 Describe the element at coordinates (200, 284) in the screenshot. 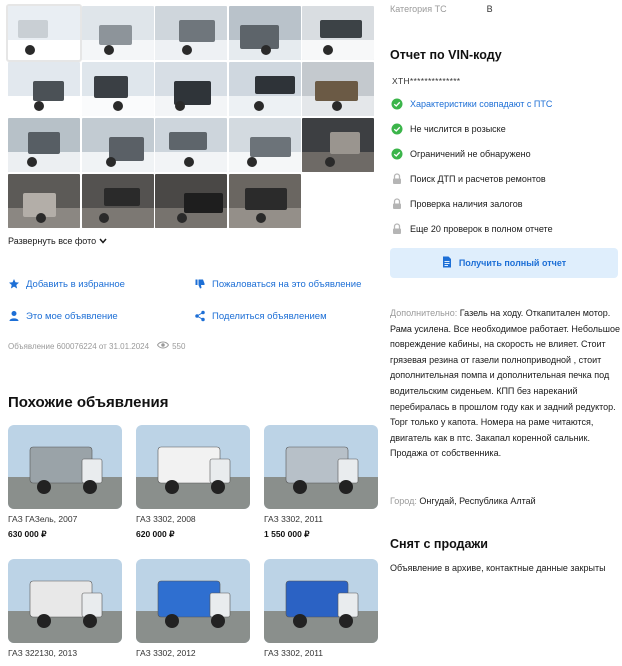

I see `thumbs-down-icon` at that location.